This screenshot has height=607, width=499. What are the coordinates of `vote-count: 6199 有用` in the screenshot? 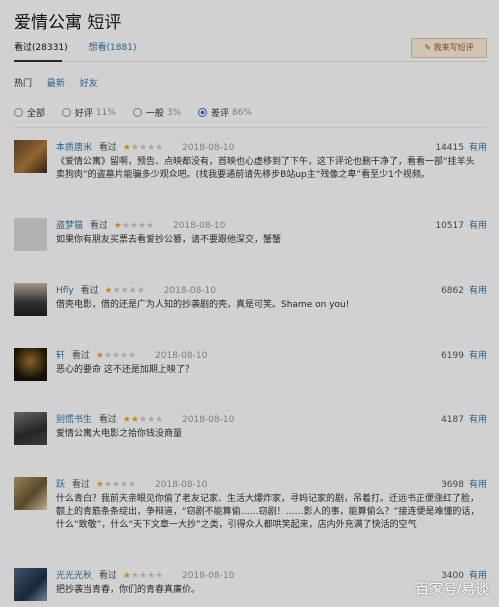 It's located at (464, 354).